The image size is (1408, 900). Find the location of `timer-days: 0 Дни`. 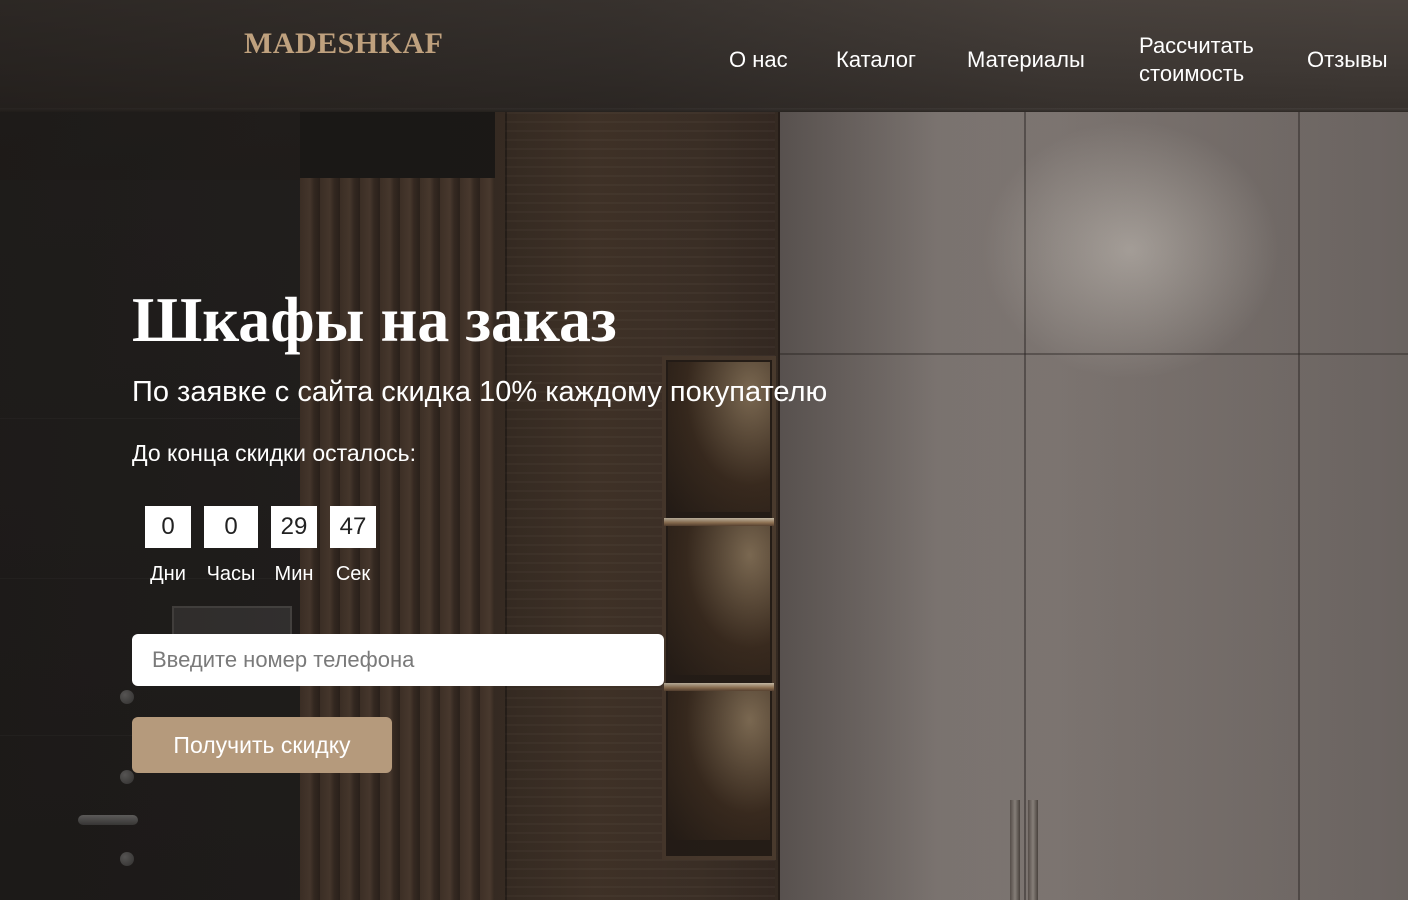

timer-days: 0 Дни is located at coordinates (168, 546).